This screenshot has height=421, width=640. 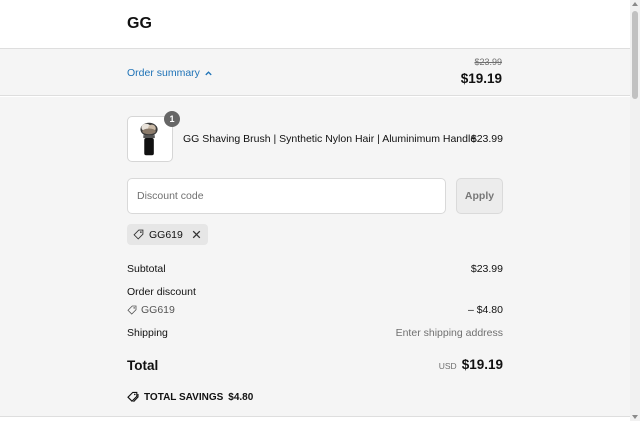 What do you see at coordinates (315, 24) in the screenshot?
I see `checkout-header: GG` at bounding box center [315, 24].